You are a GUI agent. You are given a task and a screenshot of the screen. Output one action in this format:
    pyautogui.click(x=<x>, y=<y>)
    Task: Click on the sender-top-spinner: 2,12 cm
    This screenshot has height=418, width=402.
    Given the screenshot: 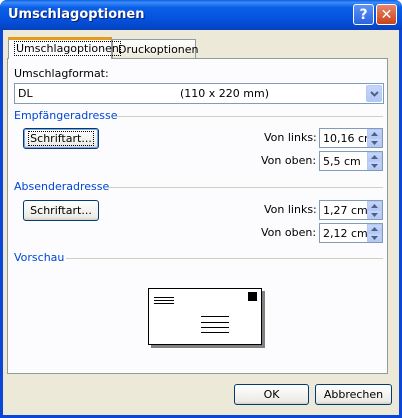 What is the action you would take?
    pyautogui.click(x=351, y=233)
    